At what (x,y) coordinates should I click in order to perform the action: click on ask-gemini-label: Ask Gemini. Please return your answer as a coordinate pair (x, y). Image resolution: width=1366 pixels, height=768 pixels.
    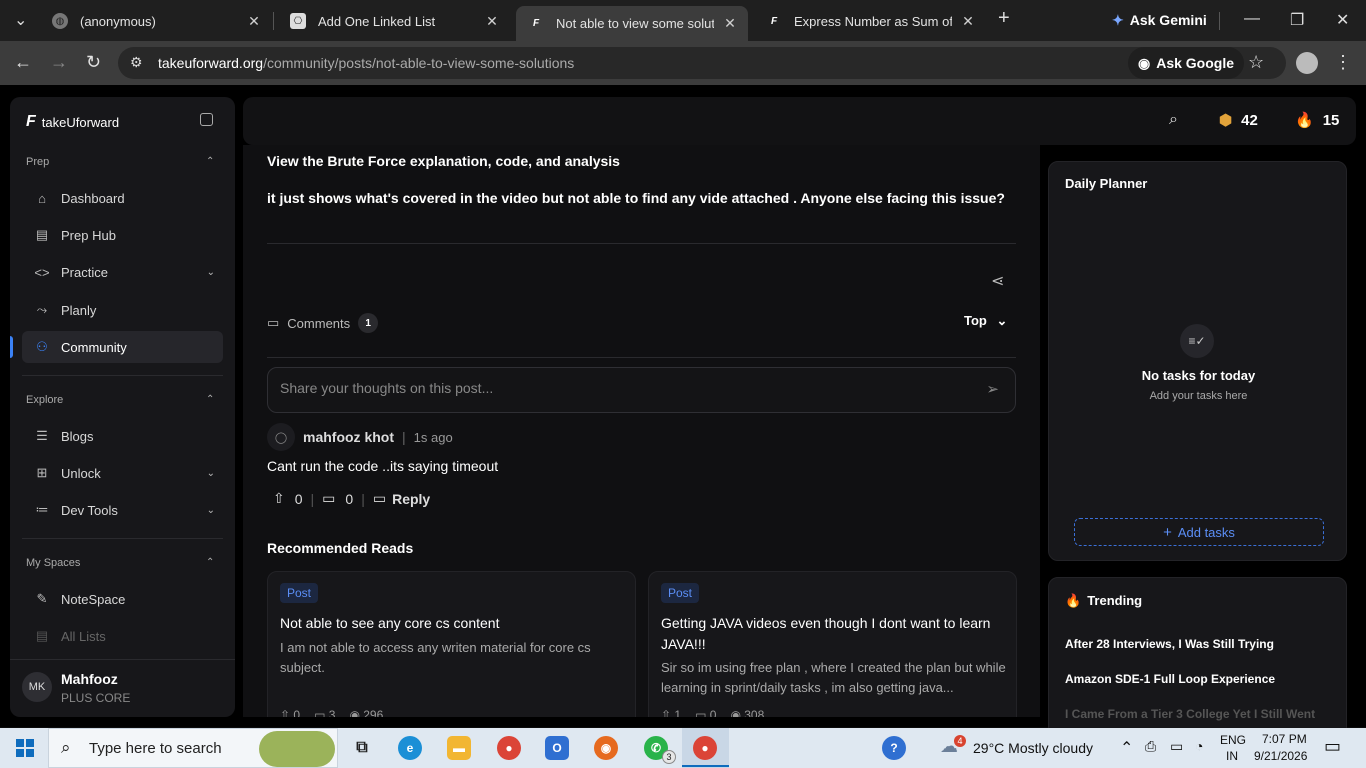
    Looking at the image, I should click on (1168, 20).